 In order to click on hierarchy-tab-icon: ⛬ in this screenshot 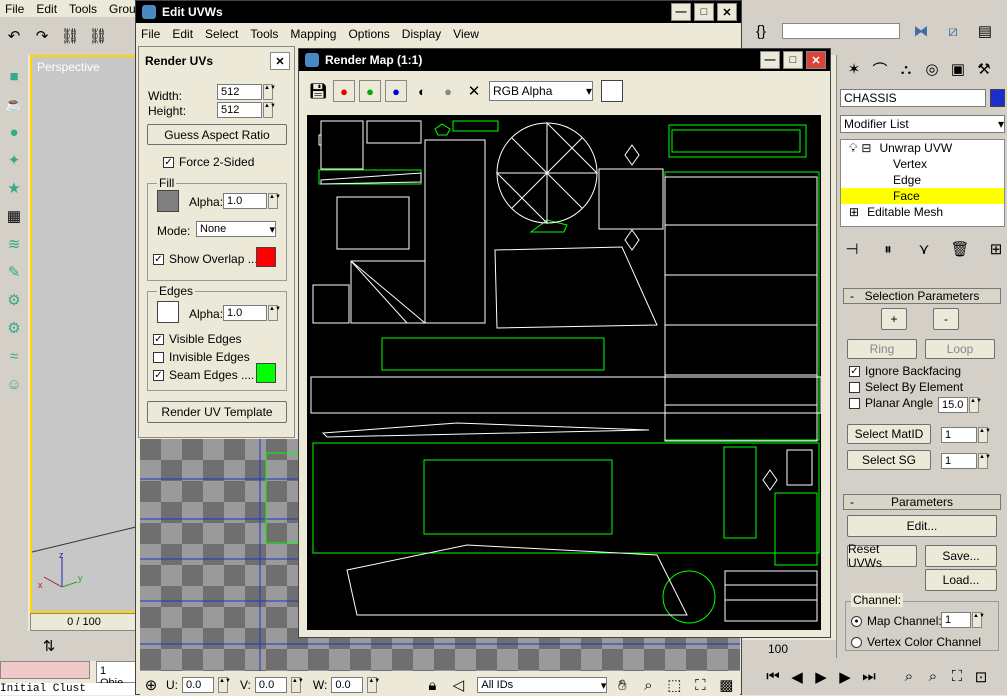, I will do `click(906, 69)`.